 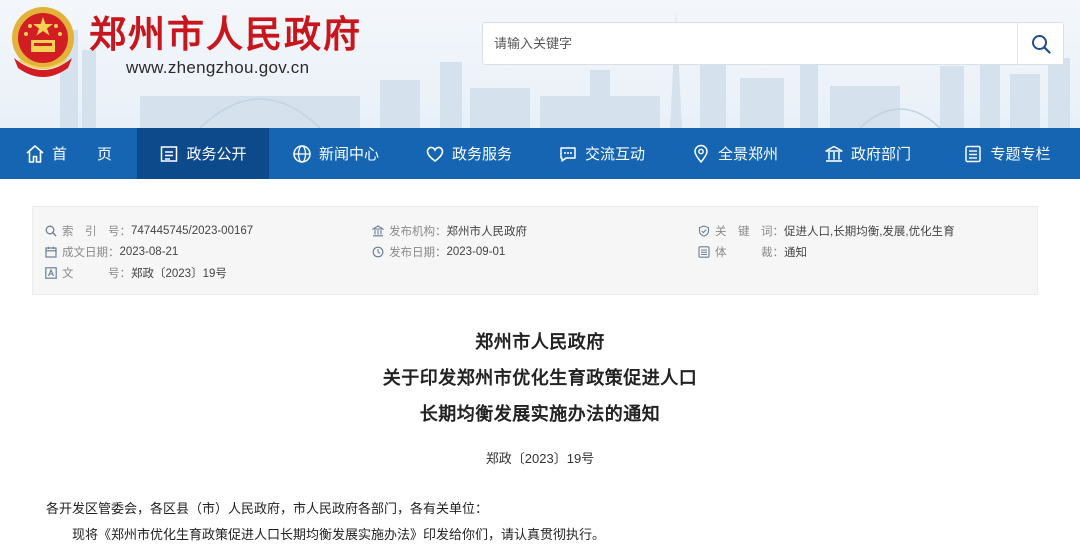 I want to click on nav-item-label: 交流互动, so click(x=614, y=154).